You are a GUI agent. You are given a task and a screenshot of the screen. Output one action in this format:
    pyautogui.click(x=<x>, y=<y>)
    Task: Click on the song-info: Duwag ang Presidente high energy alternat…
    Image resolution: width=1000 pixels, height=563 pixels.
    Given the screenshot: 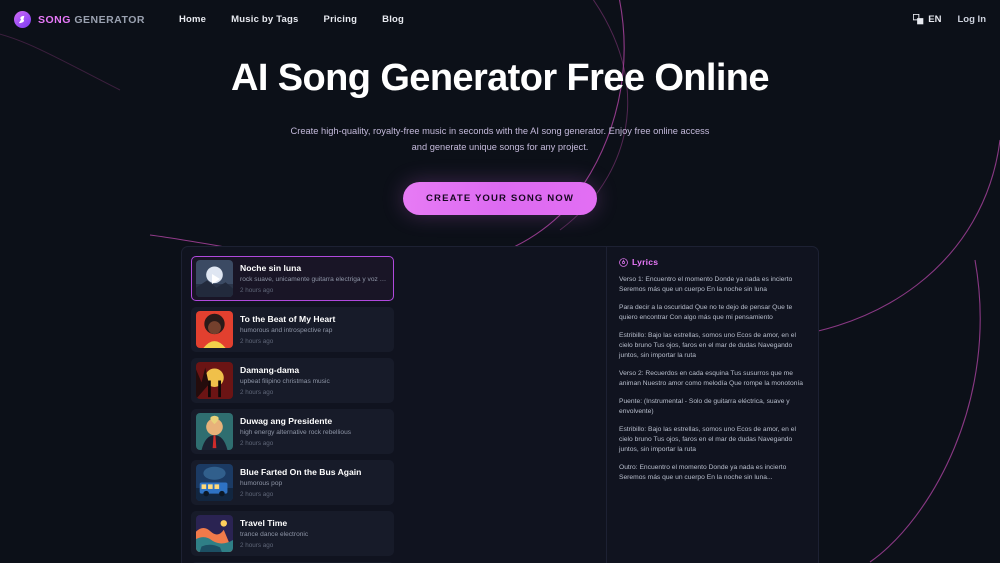 What is the action you would take?
    pyautogui.click(x=313, y=431)
    